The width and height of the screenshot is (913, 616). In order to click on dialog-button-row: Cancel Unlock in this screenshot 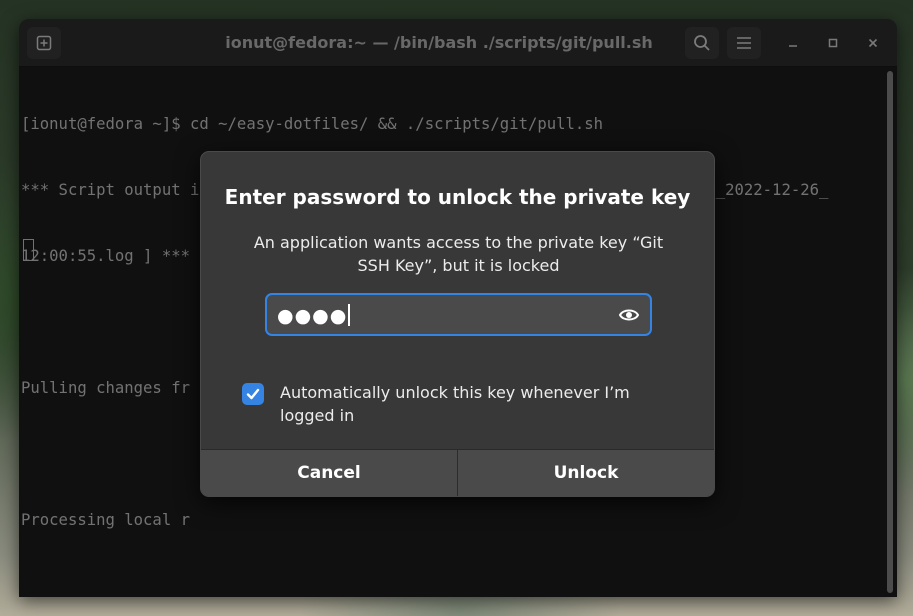, I will do `click(457, 472)`.